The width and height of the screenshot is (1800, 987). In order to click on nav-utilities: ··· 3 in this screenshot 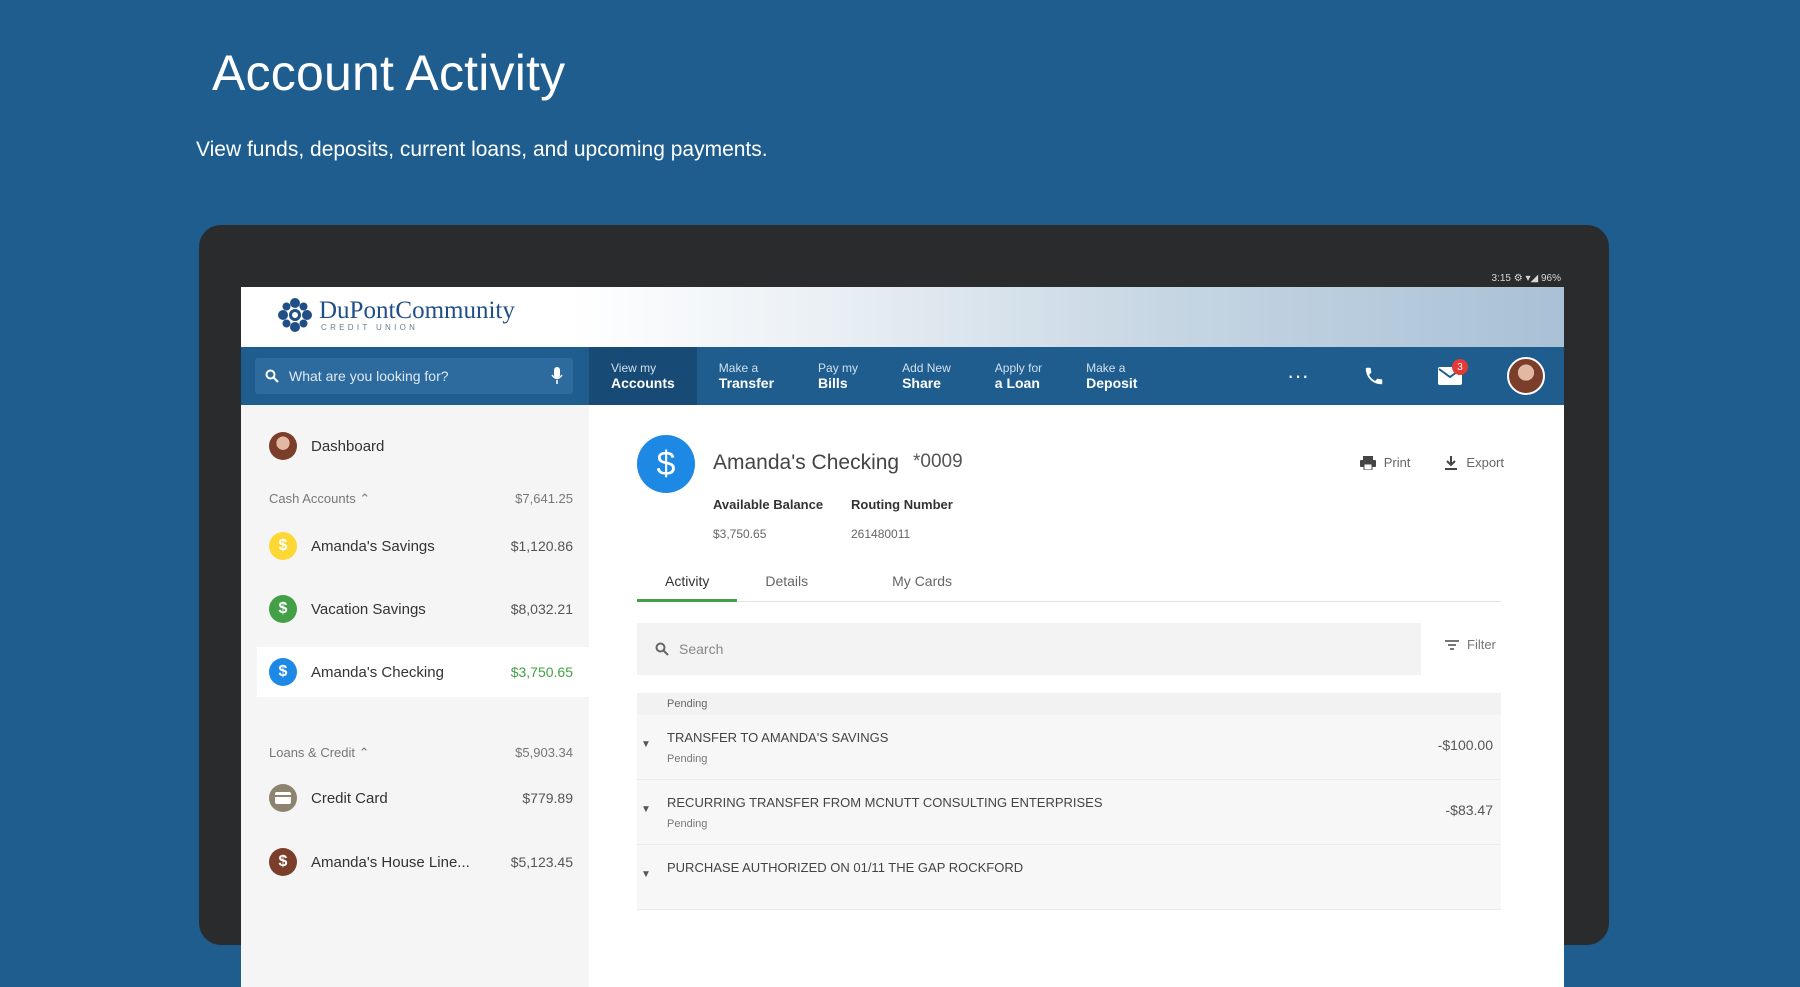, I will do `click(1412, 376)`.